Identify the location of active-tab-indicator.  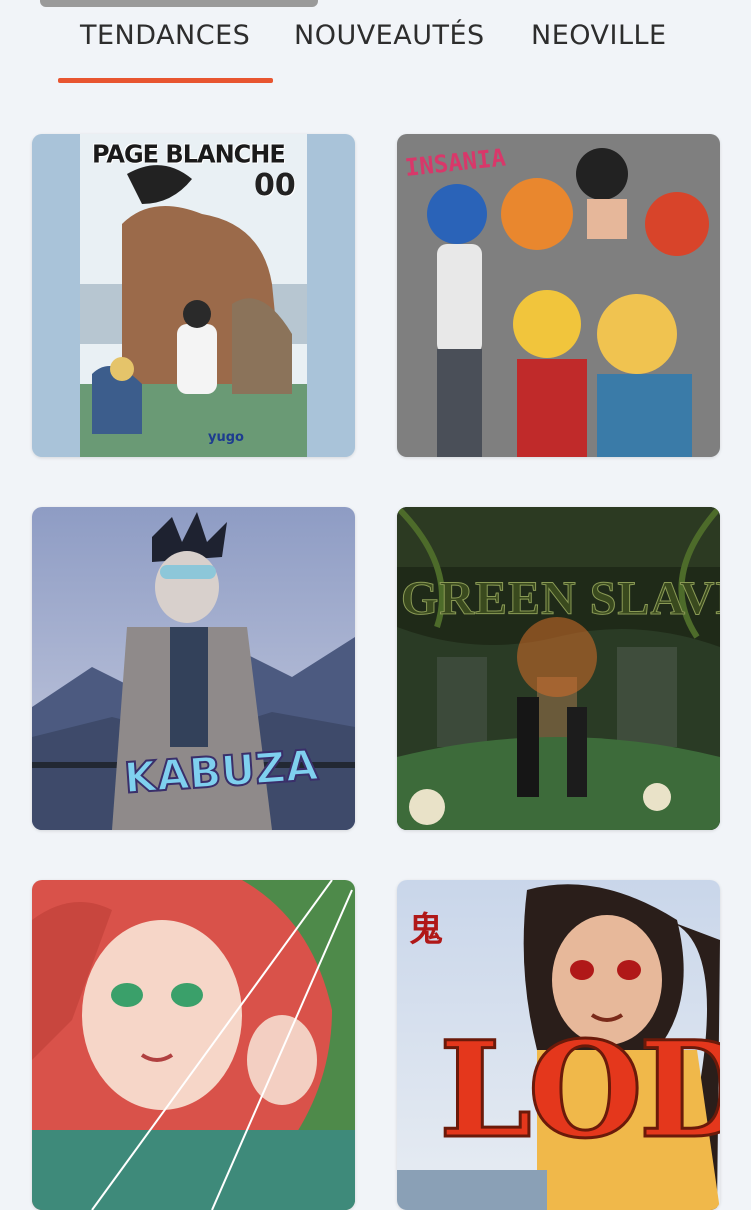
(165, 80).